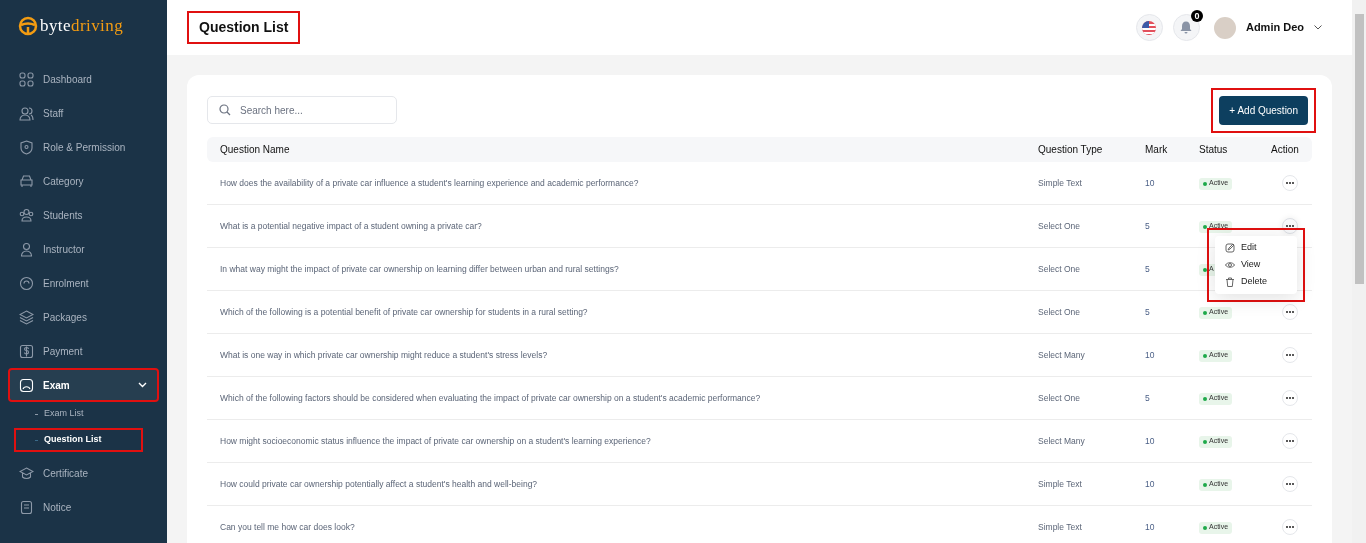 This screenshot has width=1366, height=543. I want to click on table-cell-text: How does the availability of a private car influence a student's learning experience and academic performance?, so click(430, 183).